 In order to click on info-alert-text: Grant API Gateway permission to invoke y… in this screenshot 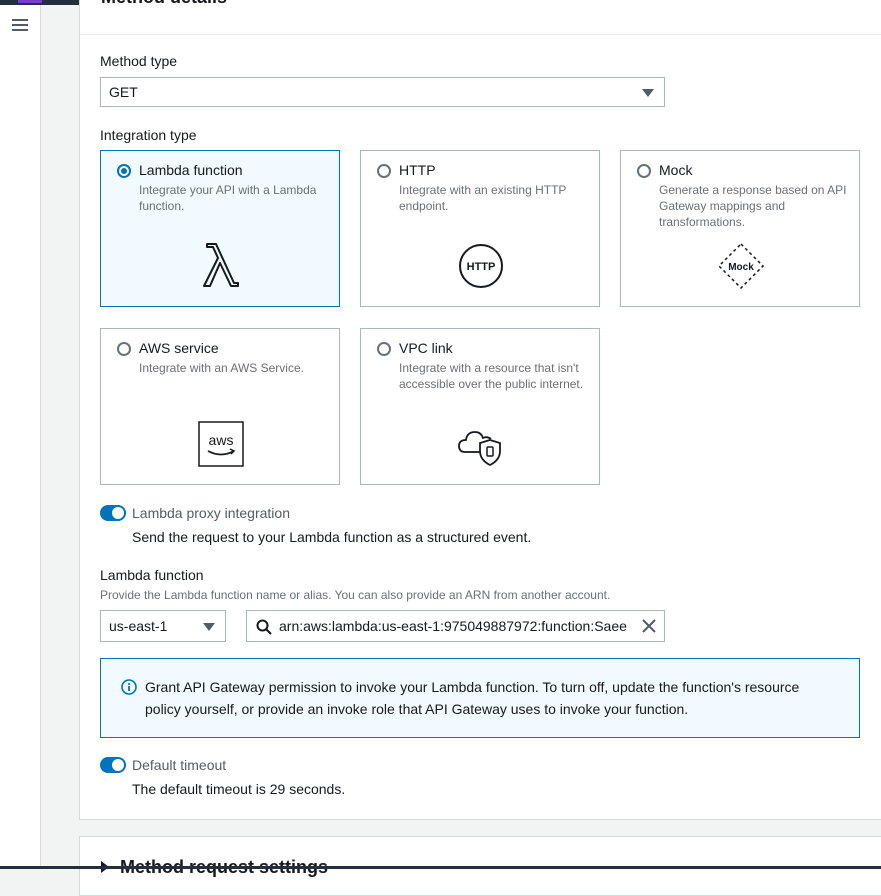, I will do `click(472, 698)`.